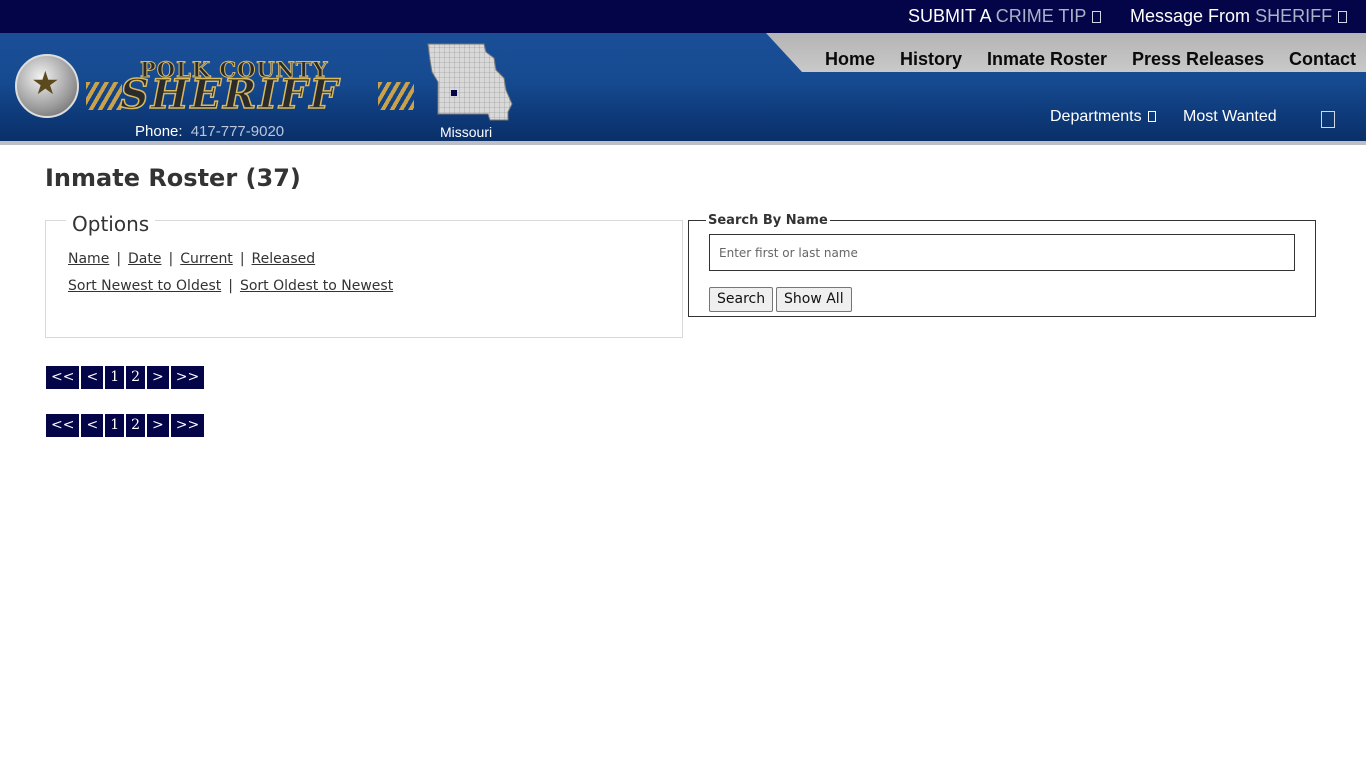 The image size is (1366, 768). I want to click on logo-stripes-right, so click(396, 96).